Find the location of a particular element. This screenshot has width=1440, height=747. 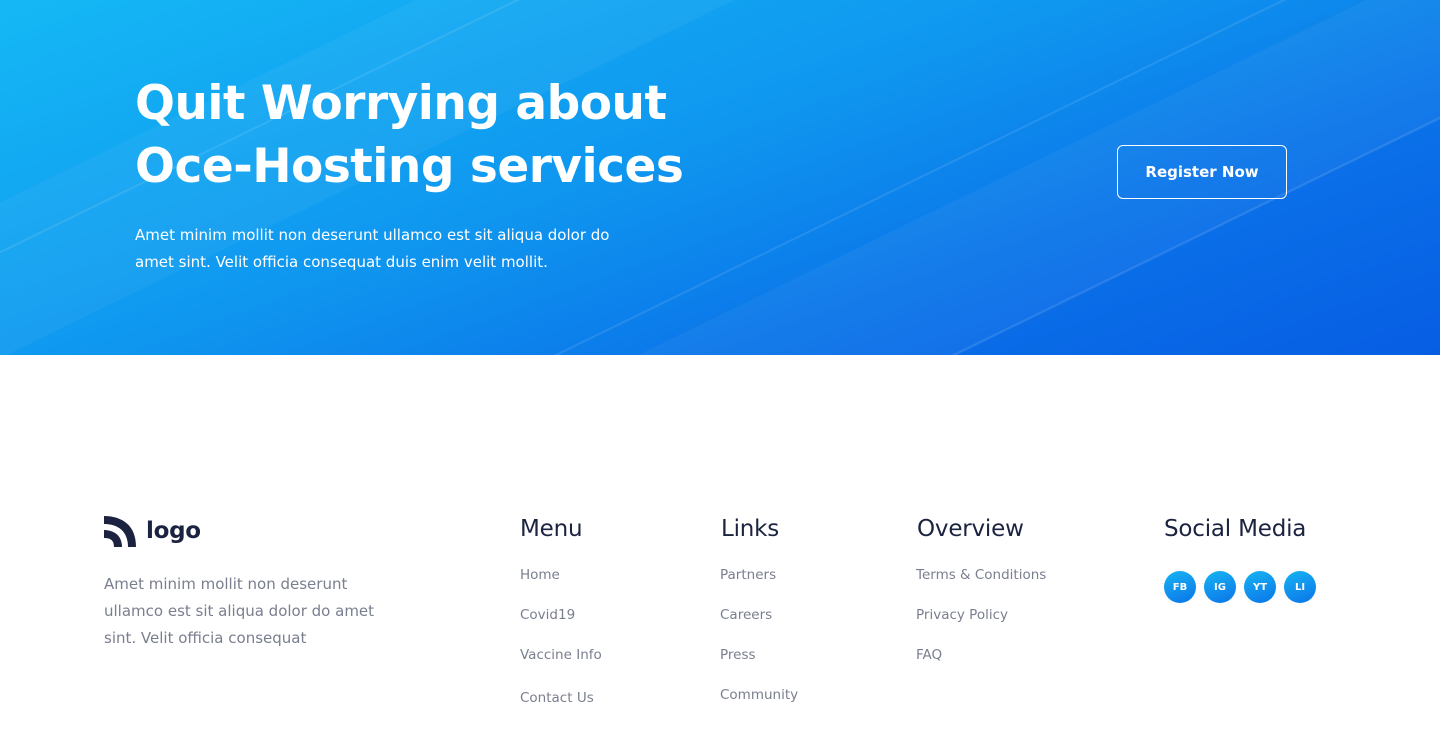

links-heading: Links is located at coordinates (750, 529).